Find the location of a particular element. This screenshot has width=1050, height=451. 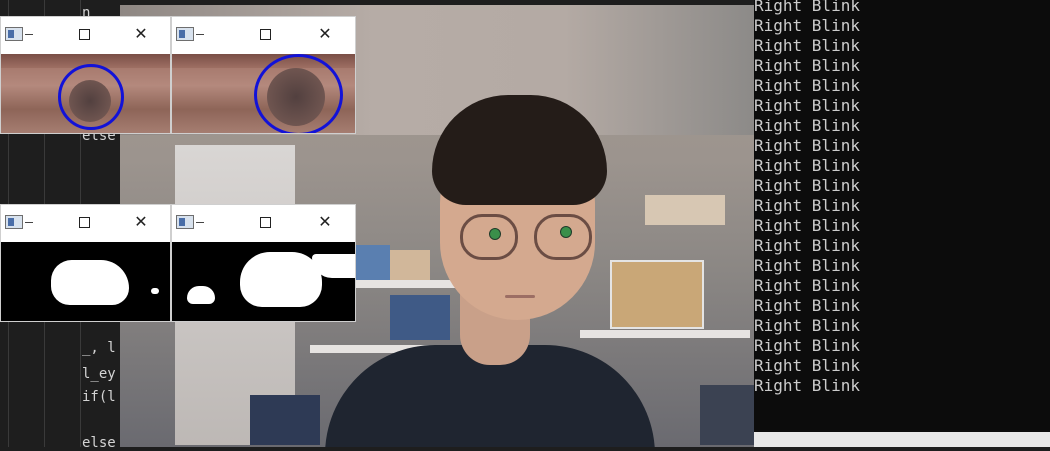

left-pupil-marker is located at coordinates (495, 234).